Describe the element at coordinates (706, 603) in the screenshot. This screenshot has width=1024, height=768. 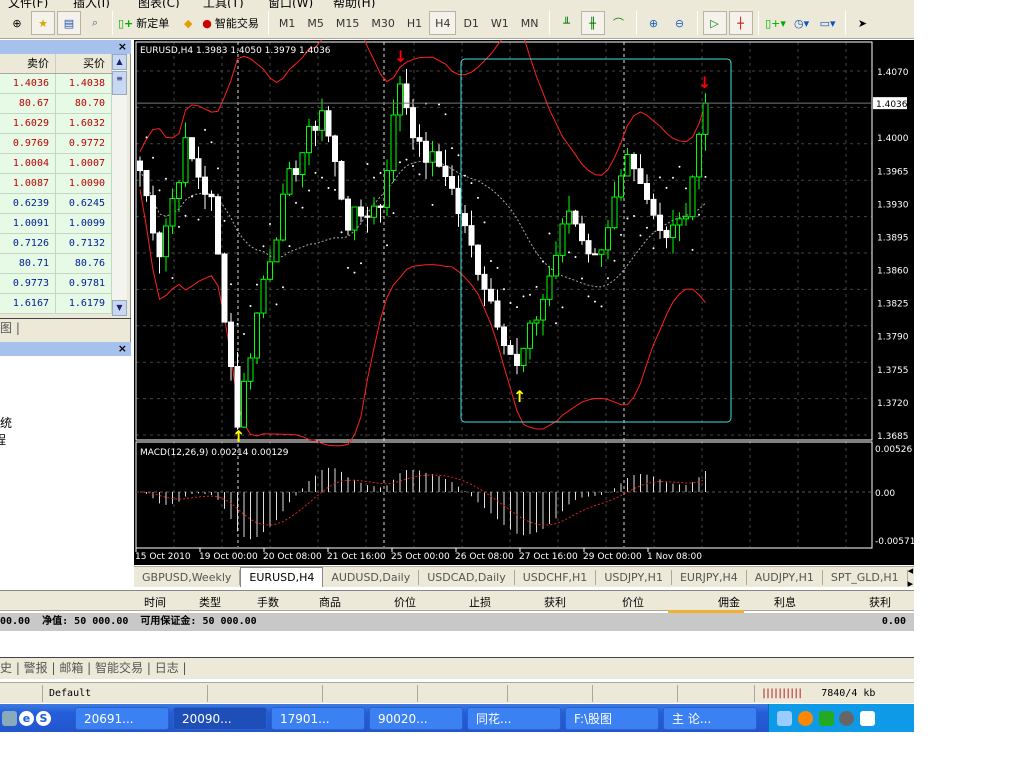
I see `column-header: 佣金` at that location.